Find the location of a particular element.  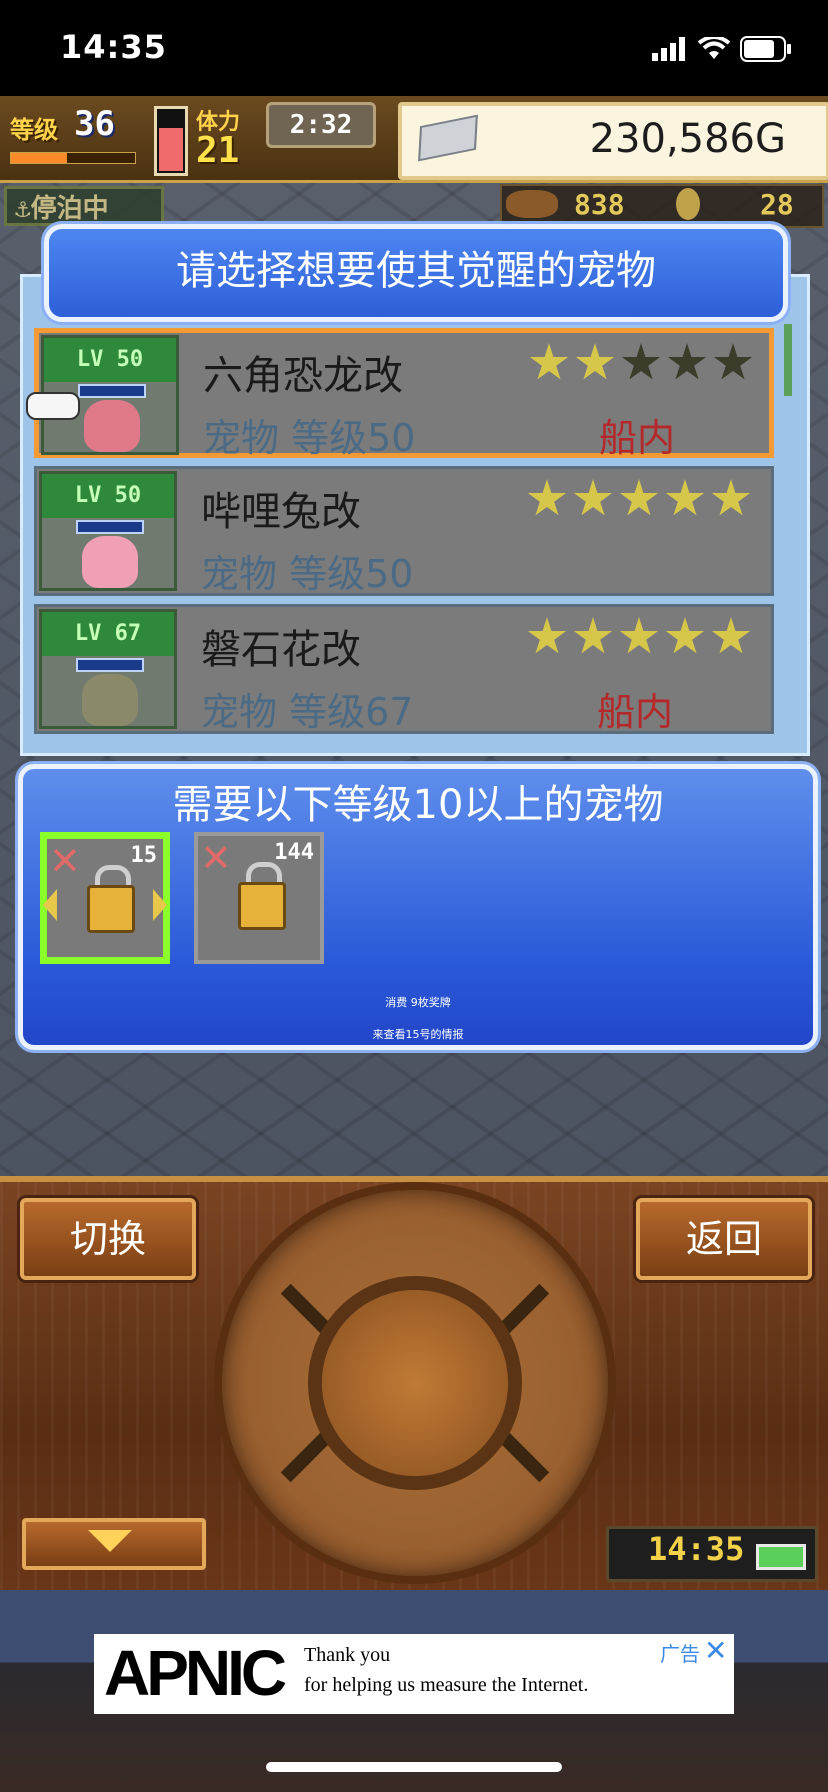

requirement-title: 需要以下等级10以上的宠物 is located at coordinates (418, 805).